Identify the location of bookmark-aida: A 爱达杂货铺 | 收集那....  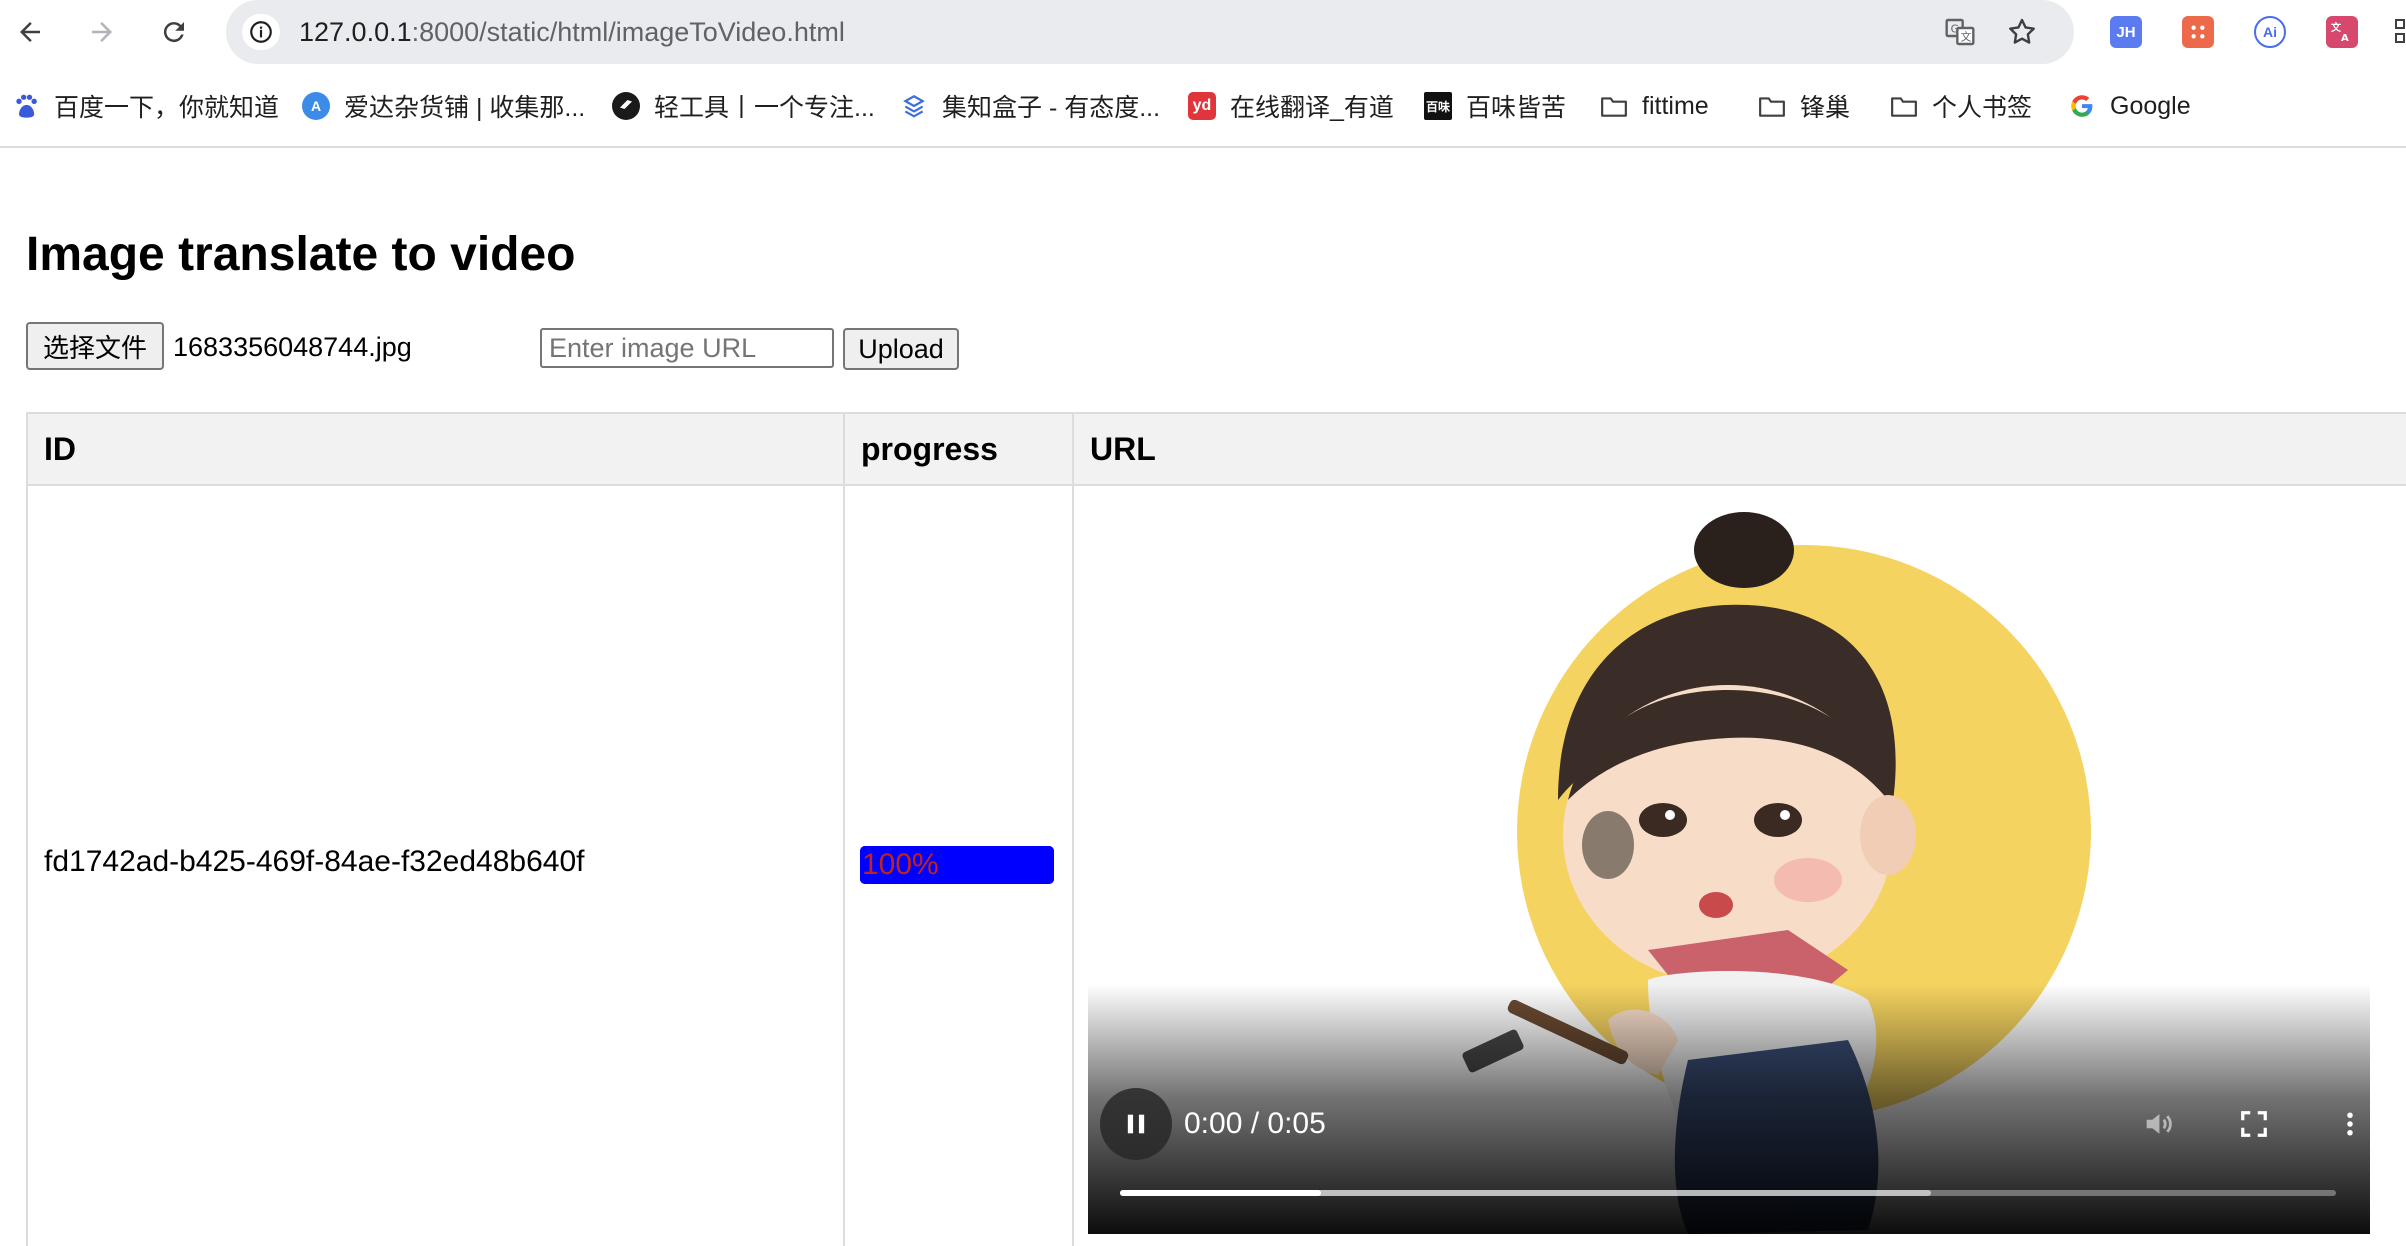
(443, 106).